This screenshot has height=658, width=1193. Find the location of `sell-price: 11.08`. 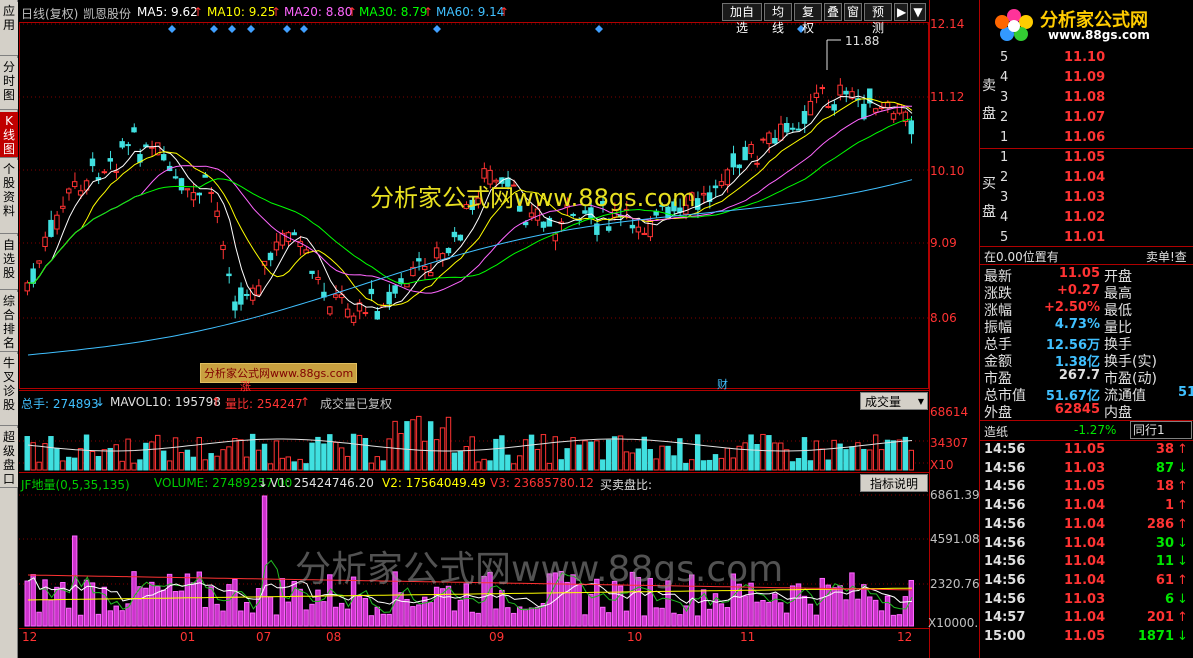

sell-price: 11.08 is located at coordinates (1084, 97).